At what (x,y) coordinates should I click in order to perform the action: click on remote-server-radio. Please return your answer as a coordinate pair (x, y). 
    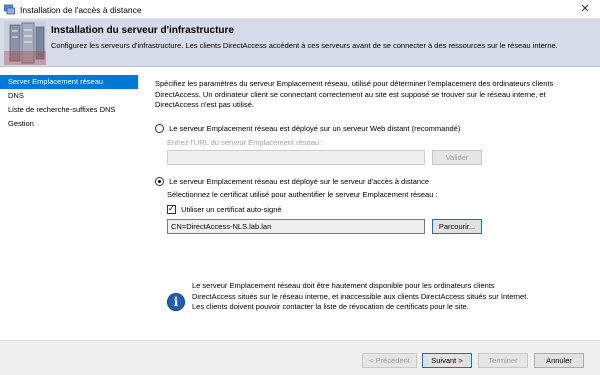
    Looking at the image, I should click on (159, 128).